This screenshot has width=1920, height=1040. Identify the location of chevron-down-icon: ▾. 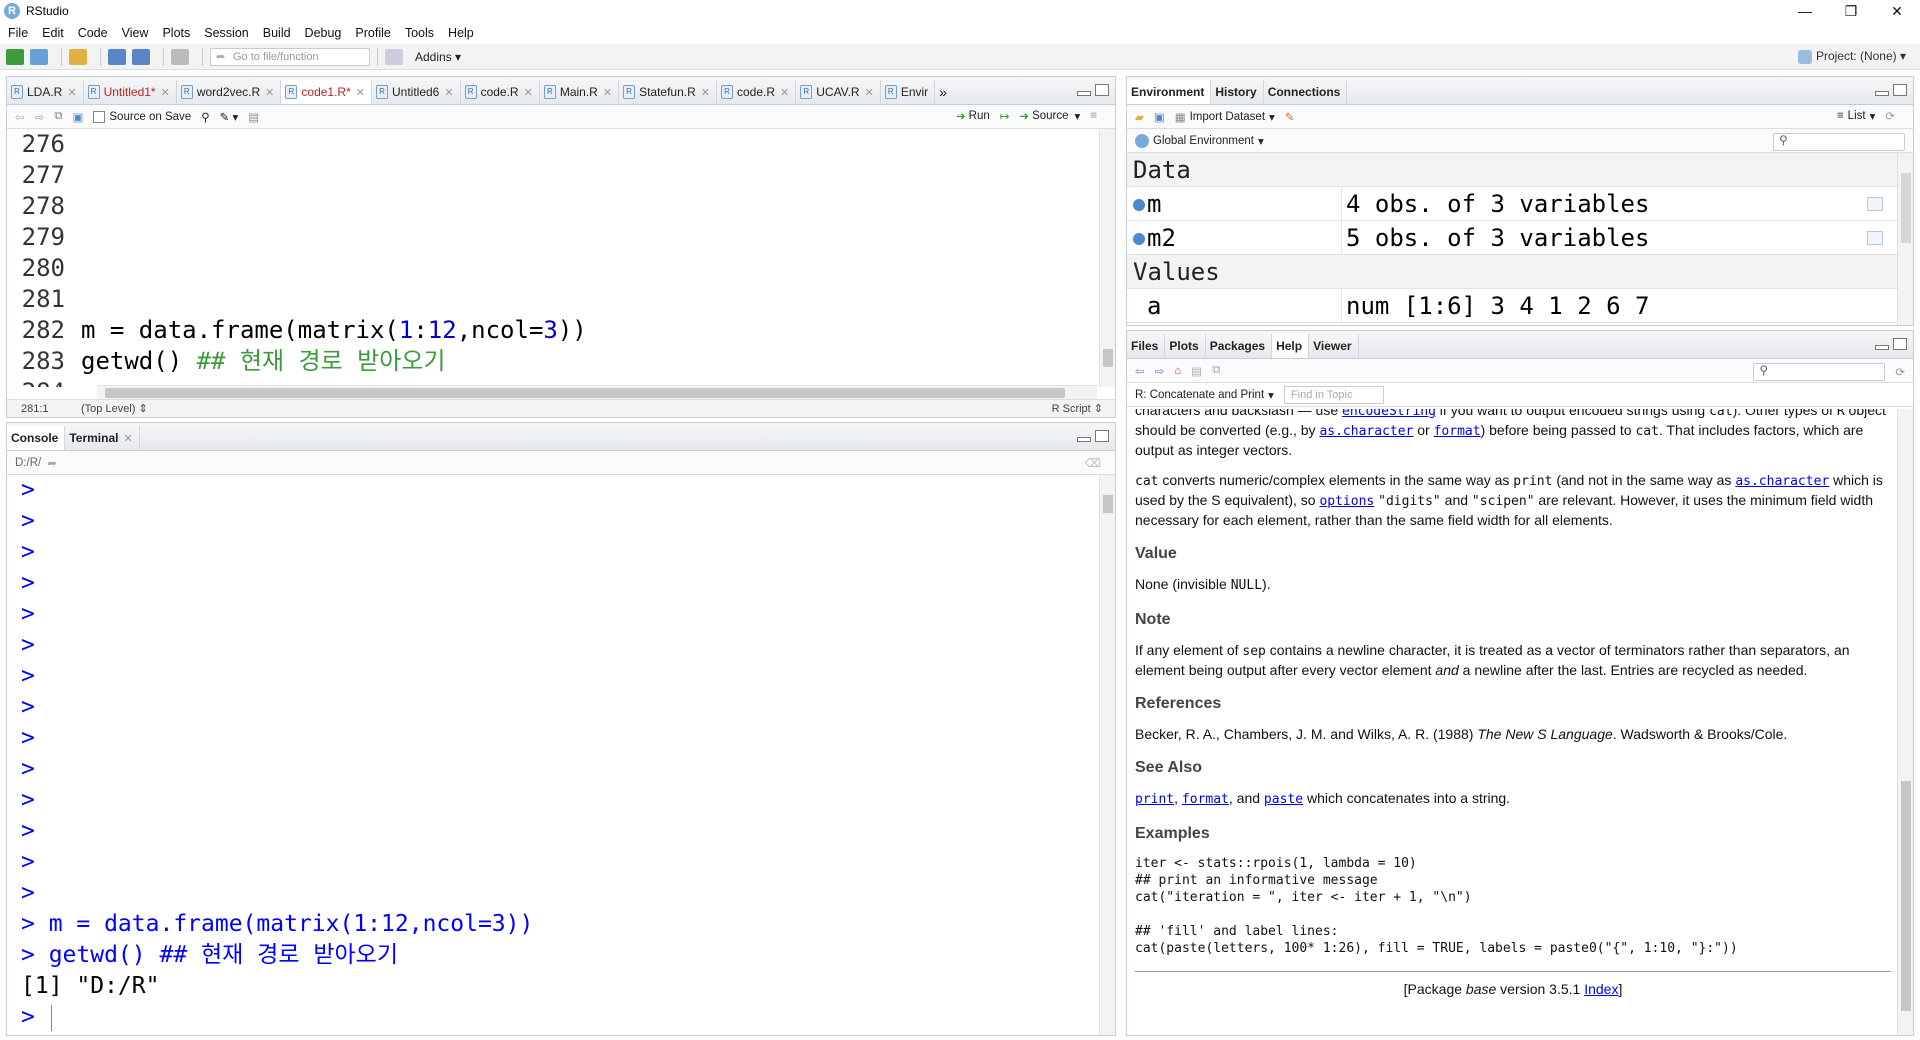
(1078, 116).